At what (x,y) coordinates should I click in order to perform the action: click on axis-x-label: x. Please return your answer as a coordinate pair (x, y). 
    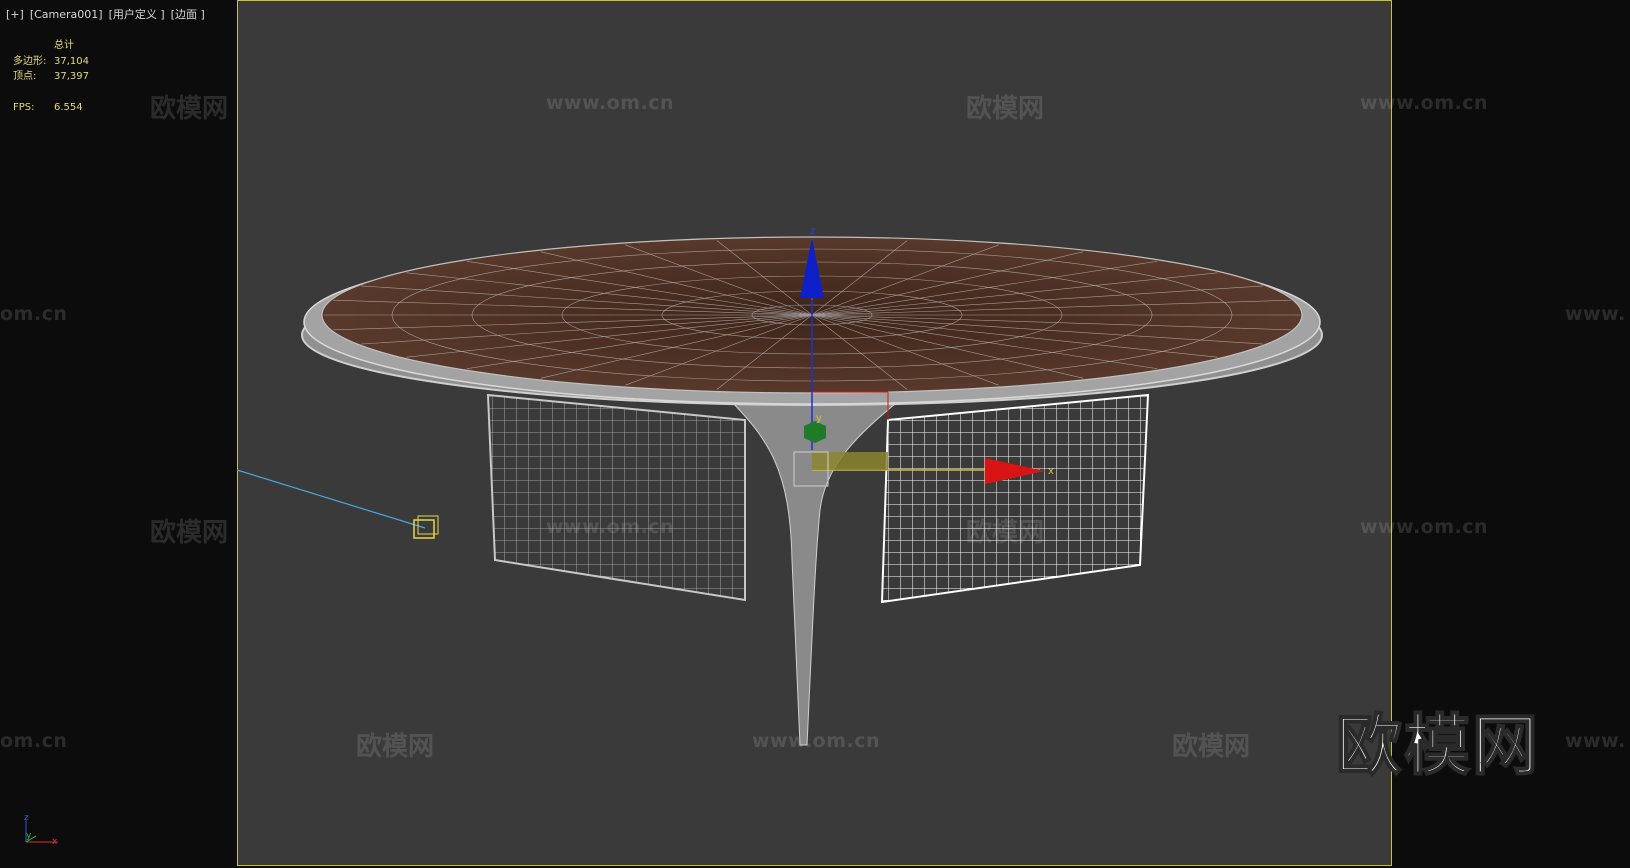
    Looking at the image, I should click on (55, 842).